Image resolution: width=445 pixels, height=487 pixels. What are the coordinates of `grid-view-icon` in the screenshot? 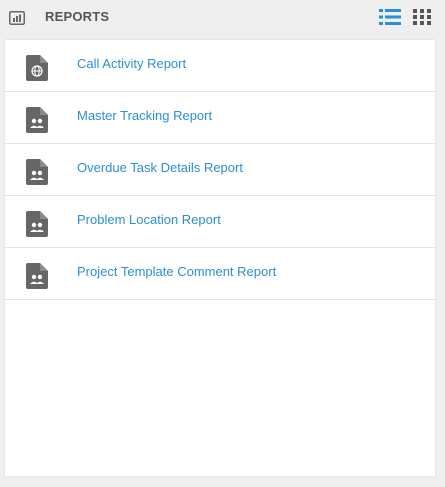 It's located at (422, 17).